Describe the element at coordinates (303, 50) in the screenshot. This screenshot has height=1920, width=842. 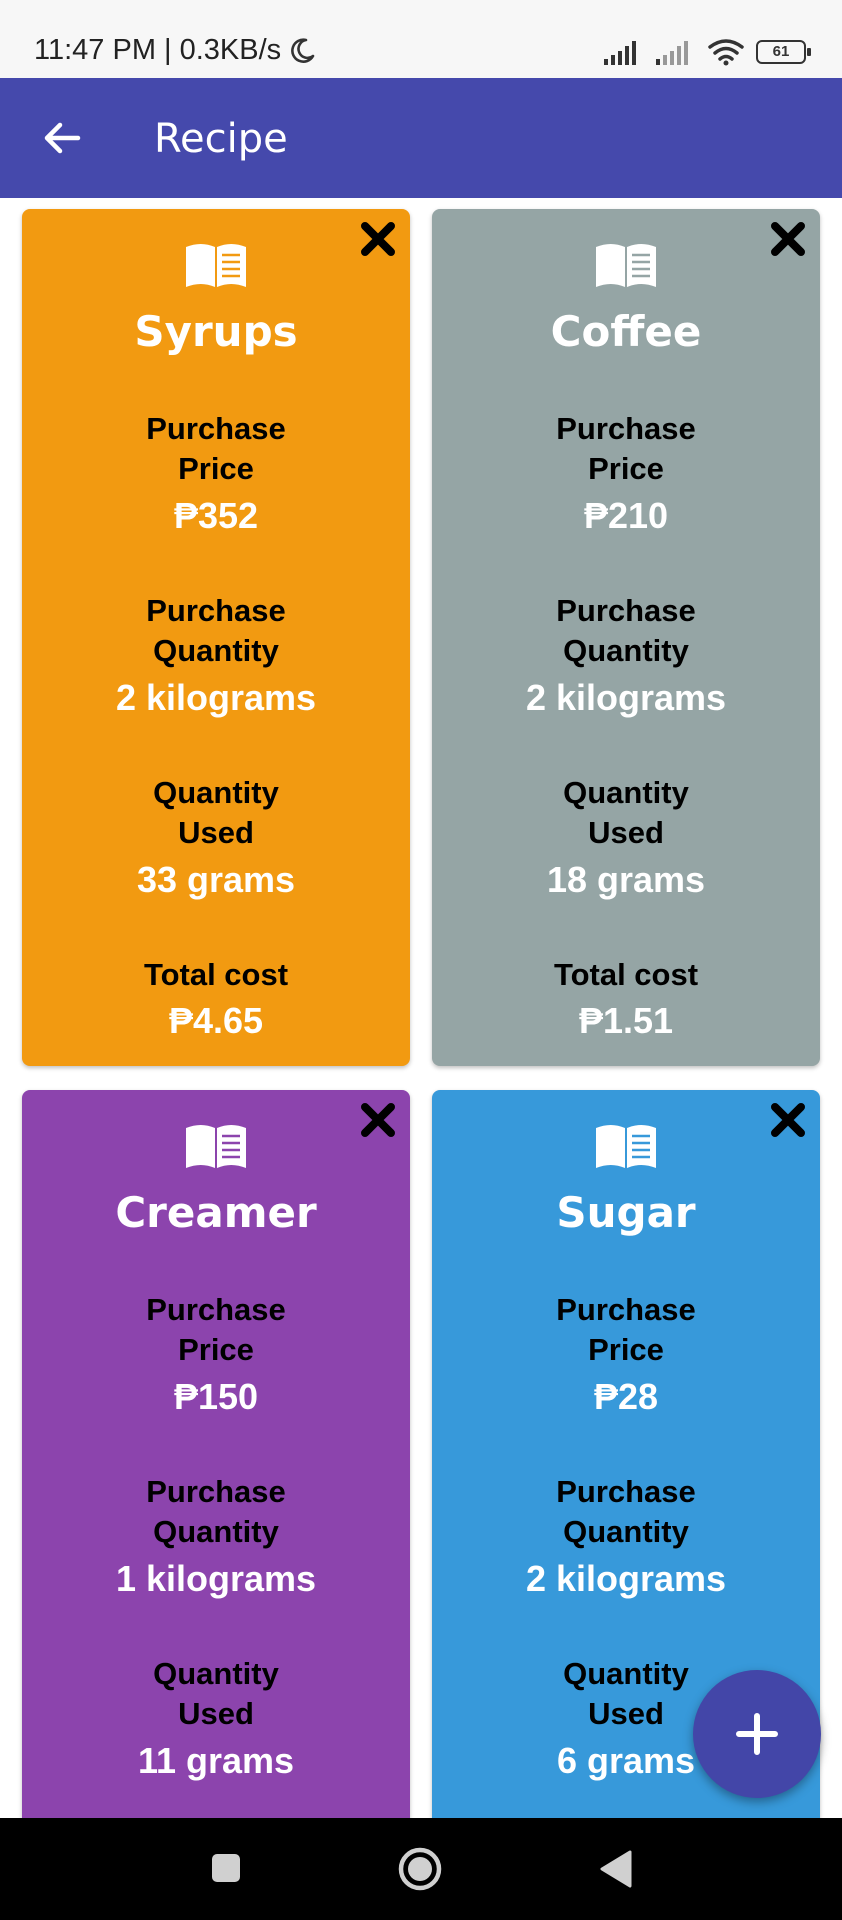
I see `moon-icon` at that location.